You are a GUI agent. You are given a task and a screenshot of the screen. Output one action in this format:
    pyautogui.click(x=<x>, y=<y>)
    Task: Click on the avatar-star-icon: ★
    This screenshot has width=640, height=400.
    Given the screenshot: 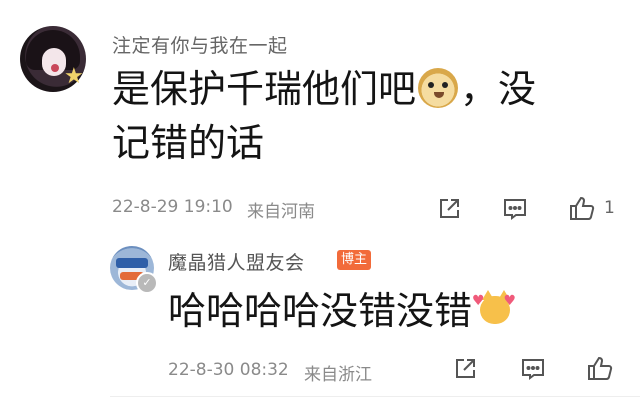 What is the action you would take?
    pyautogui.click(x=74, y=76)
    